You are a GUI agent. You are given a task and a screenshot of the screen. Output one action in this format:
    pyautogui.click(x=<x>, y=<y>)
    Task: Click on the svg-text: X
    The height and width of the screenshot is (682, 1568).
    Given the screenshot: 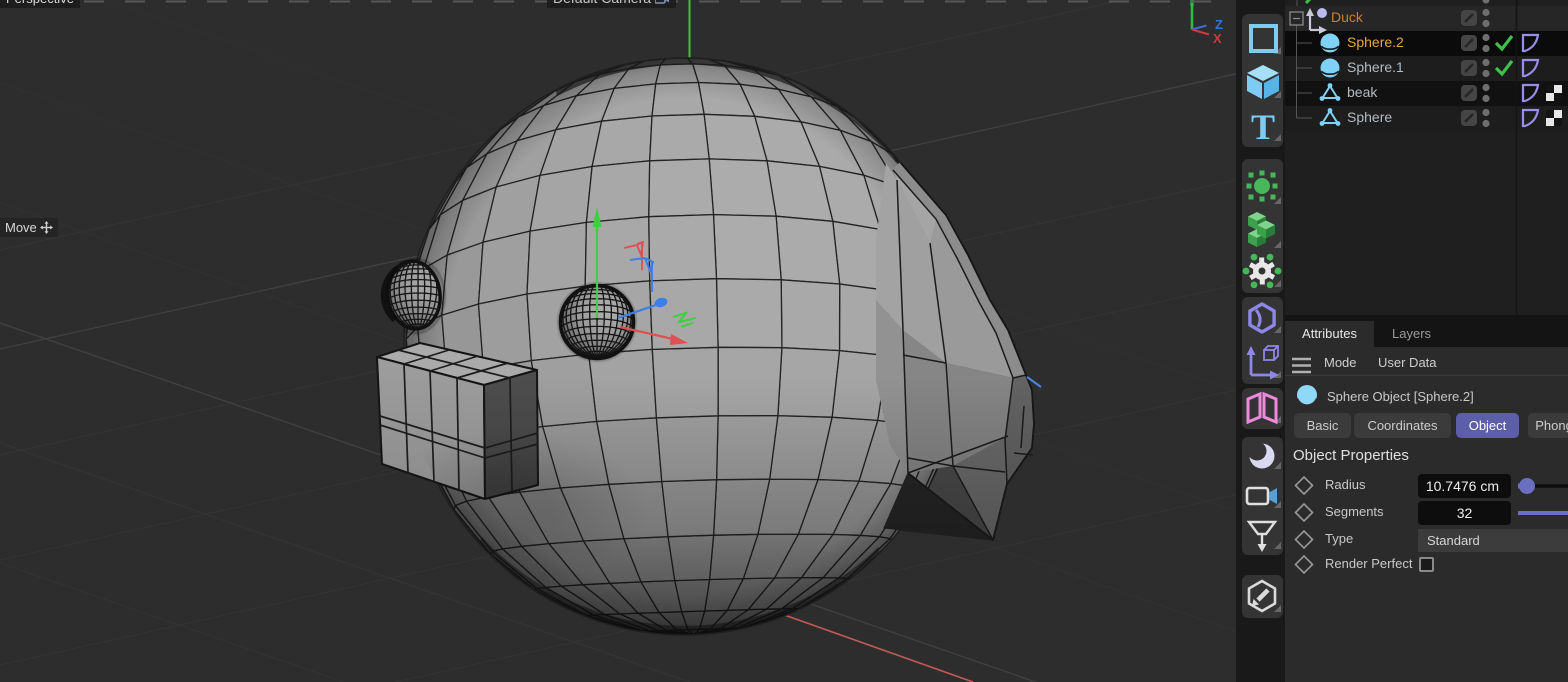 What is the action you would take?
    pyautogui.click(x=1217, y=38)
    